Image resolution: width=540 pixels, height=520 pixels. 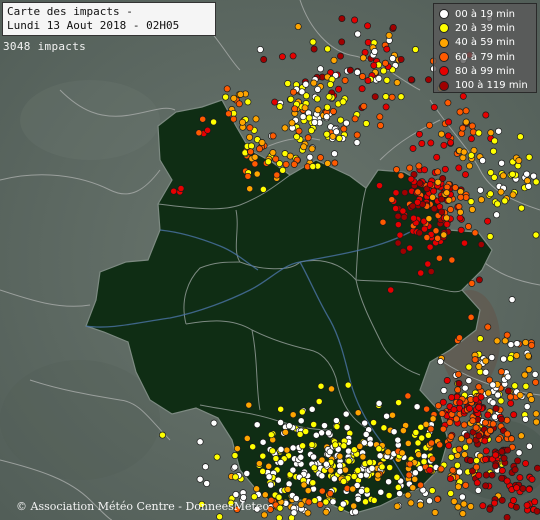 I want to click on legend-row: 100 à 119 min, so click(x=487, y=85).